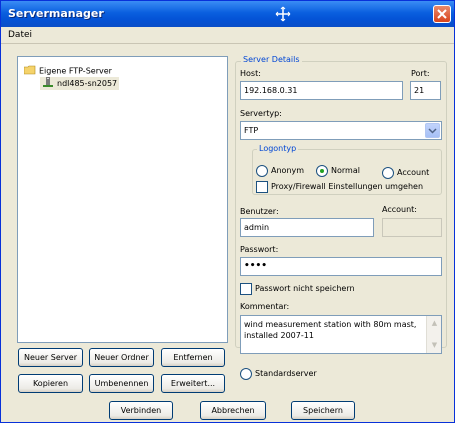  I want to click on tree-node-root: Eigene FTP-Server, so click(67, 71).